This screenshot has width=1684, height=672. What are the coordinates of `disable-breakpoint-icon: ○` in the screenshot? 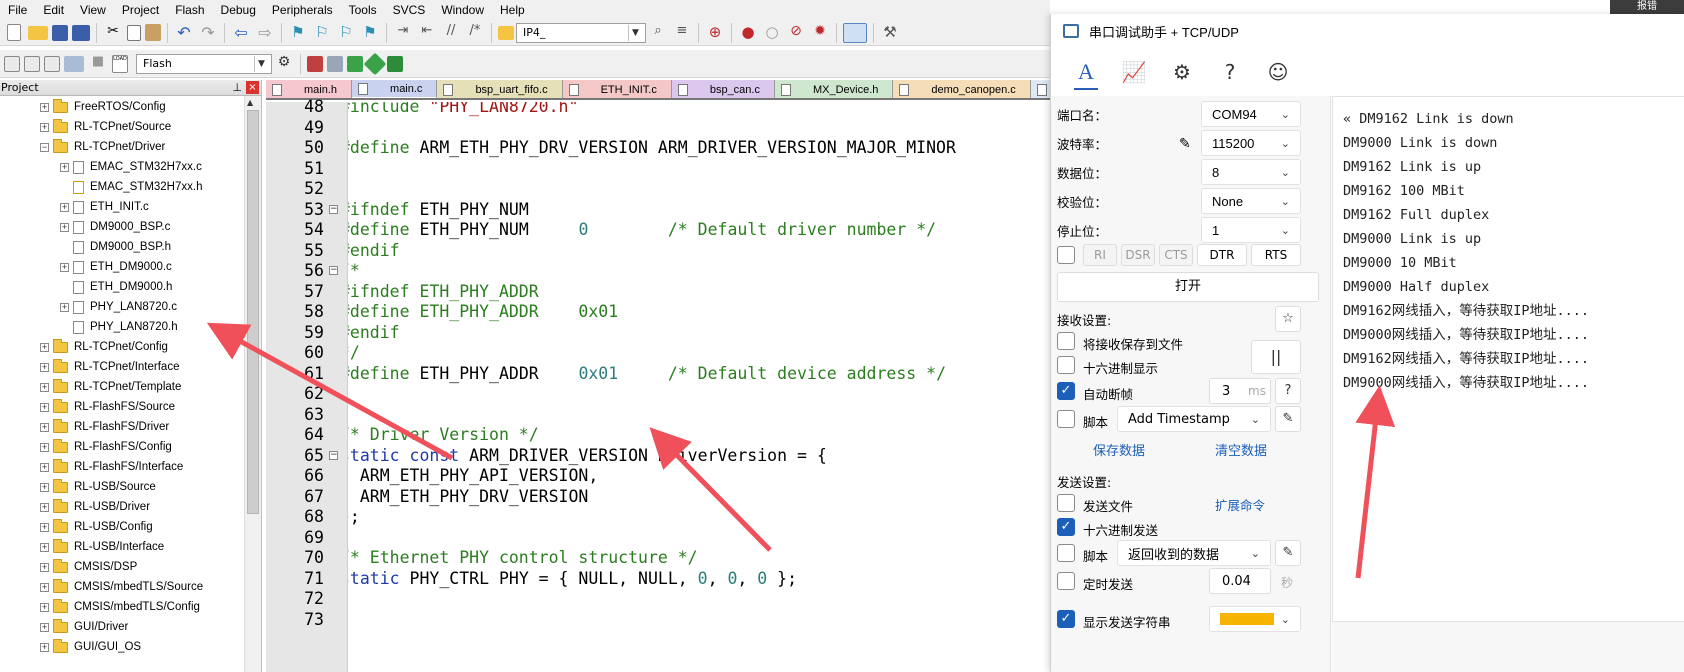 It's located at (772, 33).